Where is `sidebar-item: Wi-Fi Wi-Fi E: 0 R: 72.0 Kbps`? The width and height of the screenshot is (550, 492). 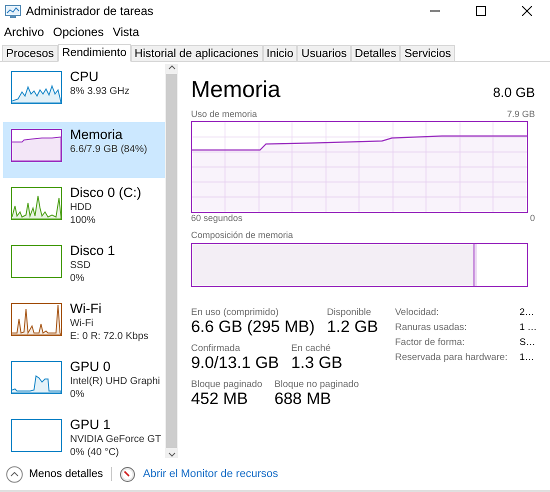
sidebar-item: Wi-Fi Wi-Fi E: 0 R: 72.0 Kbps is located at coordinates (84, 324).